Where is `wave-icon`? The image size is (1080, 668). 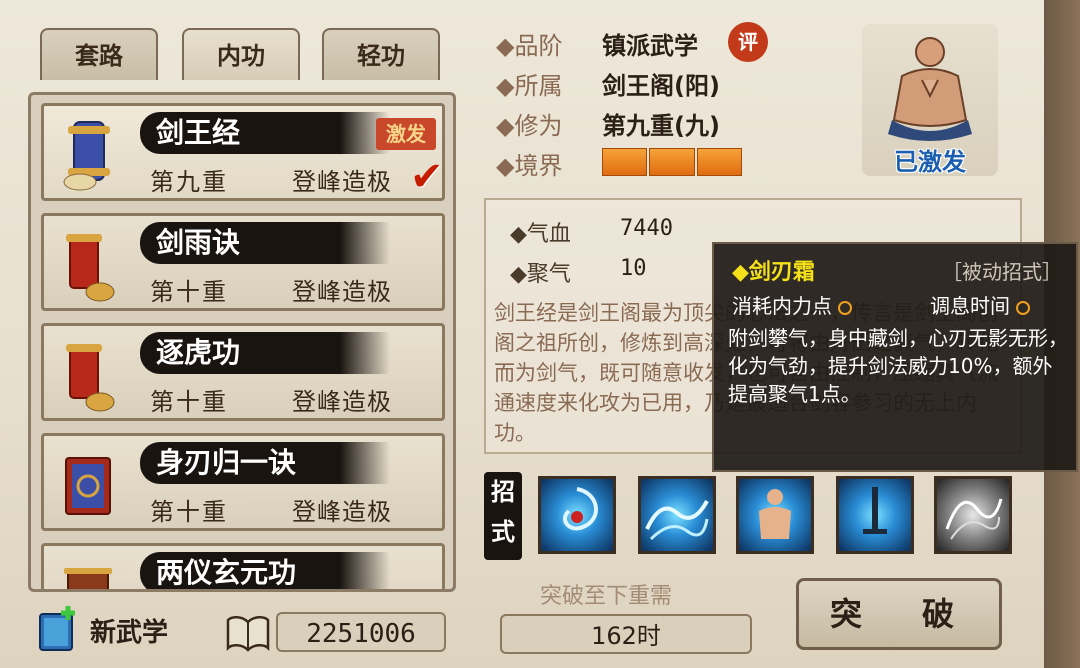
wave-icon is located at coordinates (677, 520).